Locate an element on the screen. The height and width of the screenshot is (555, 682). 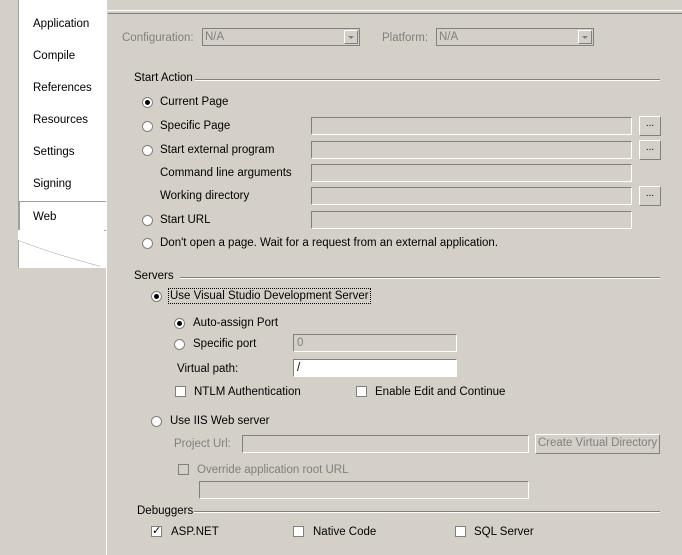
specific-page-radio is located at coordinates (147, 126).